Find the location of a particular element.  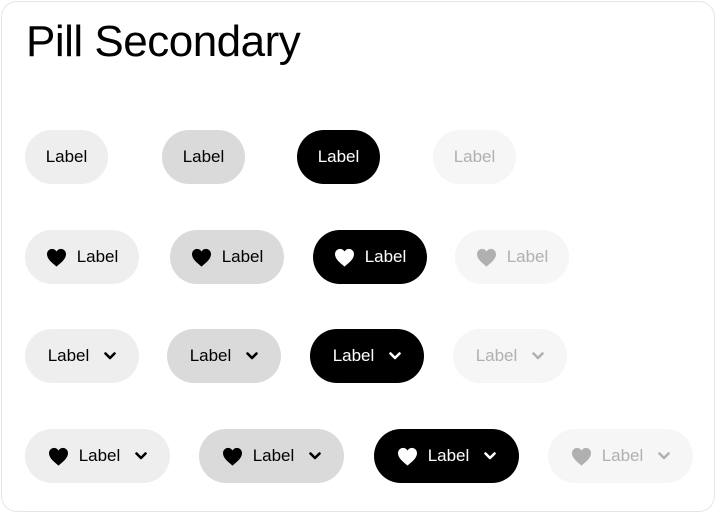

pill-label-active: Label is located at coordinates (338, 157).